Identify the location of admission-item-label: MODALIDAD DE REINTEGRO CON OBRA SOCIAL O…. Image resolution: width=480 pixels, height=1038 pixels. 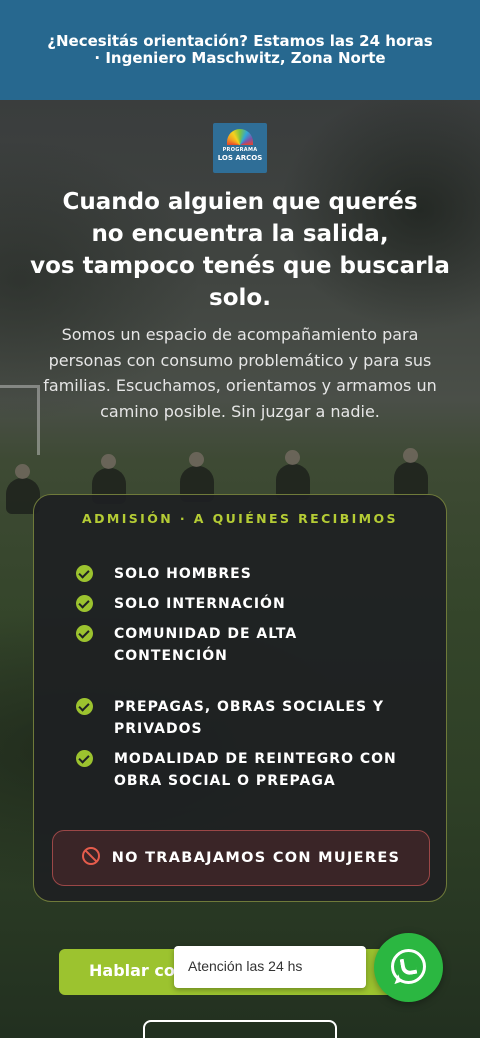
(255, 770).